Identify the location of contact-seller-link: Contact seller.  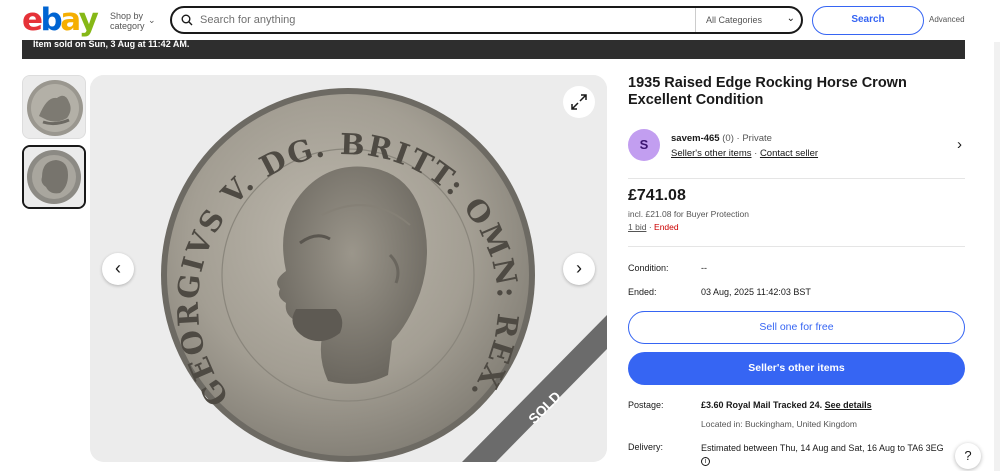
(789, 153).